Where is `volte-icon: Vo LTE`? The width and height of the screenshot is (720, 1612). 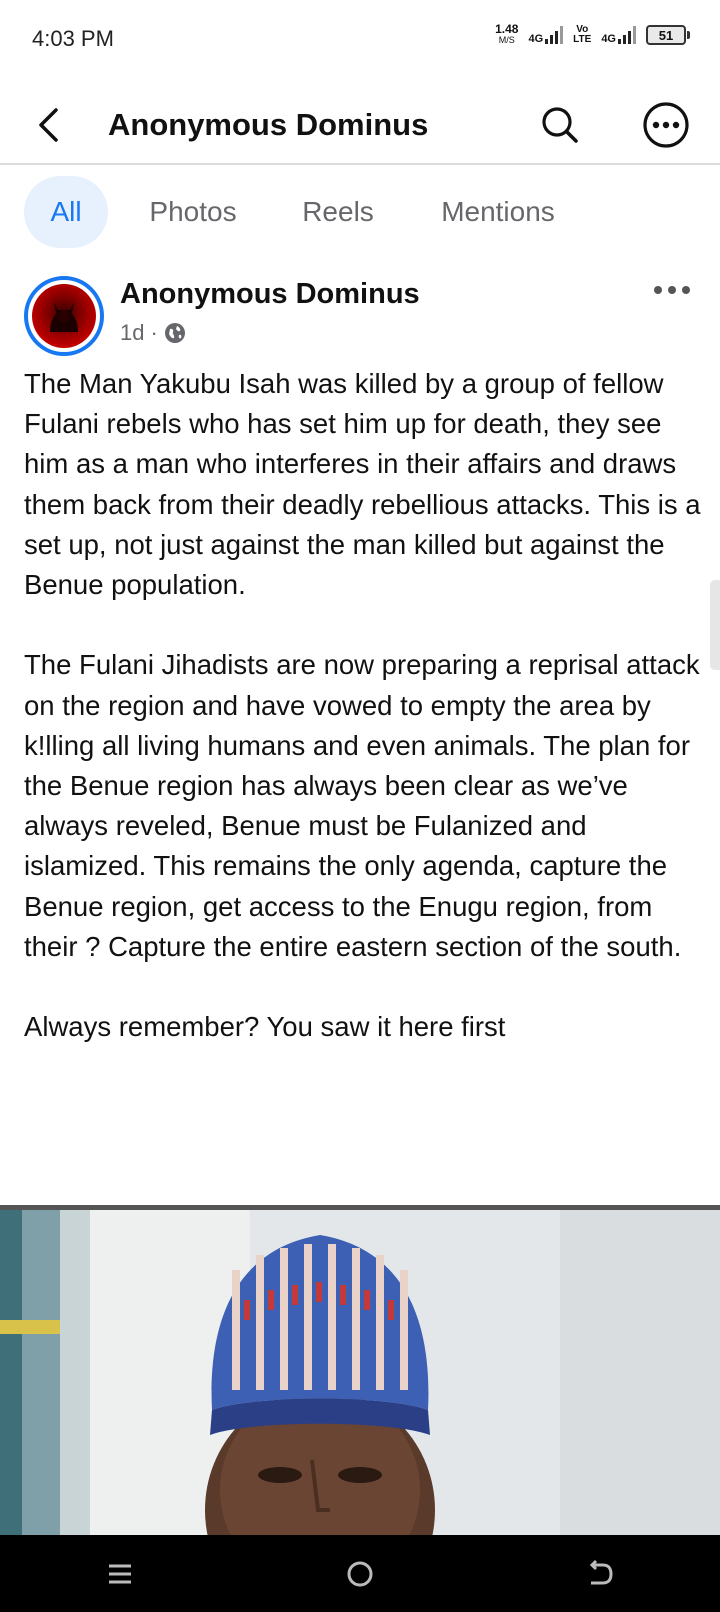
volte-icon: Vo LTE is located at coordinates (582, 35).